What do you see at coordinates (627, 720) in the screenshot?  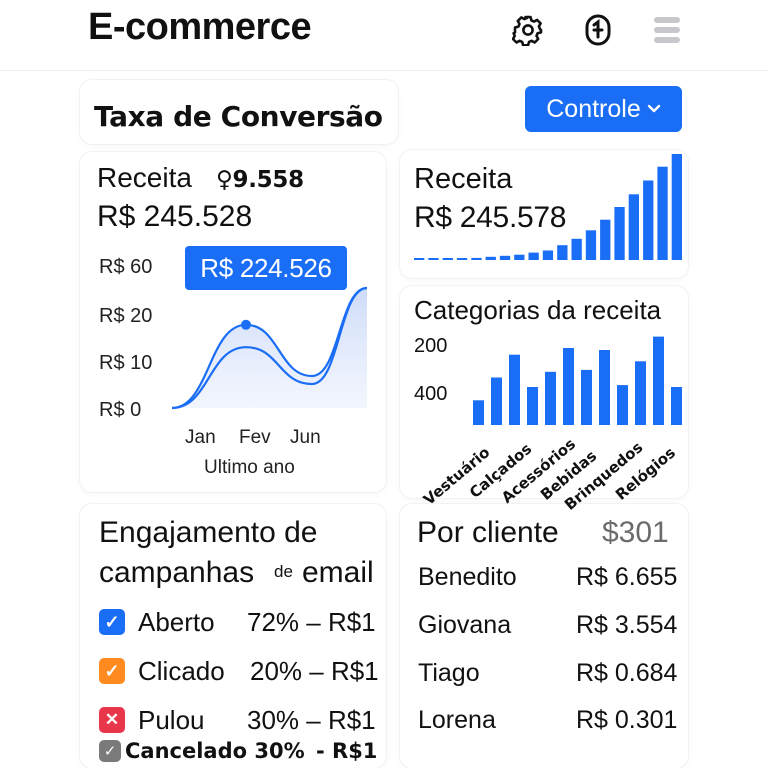 I see `client-value: R$ 0.301` at bounding box center [627, 720].